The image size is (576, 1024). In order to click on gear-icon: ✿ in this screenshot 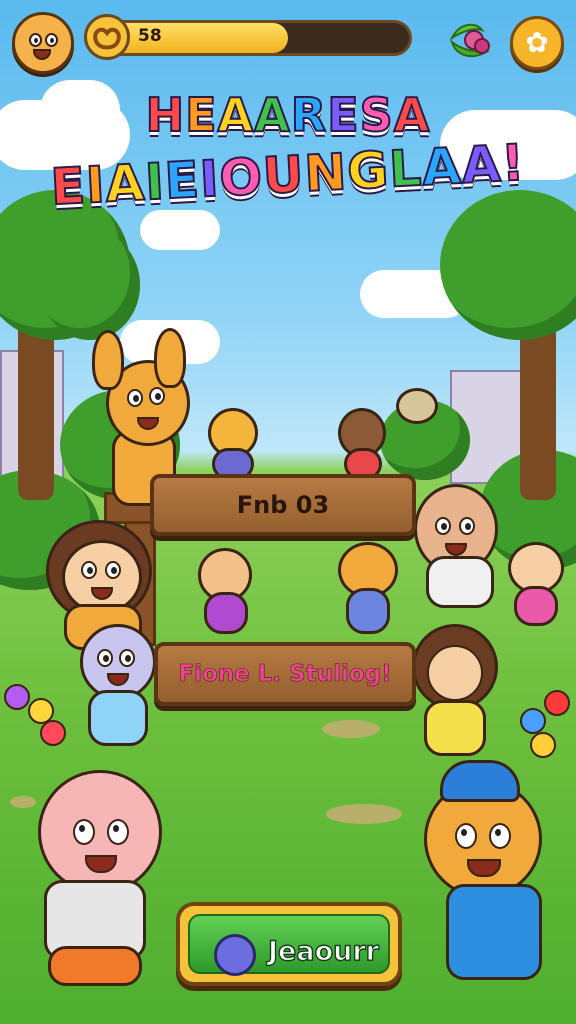, I will do `click(537, 42)`.